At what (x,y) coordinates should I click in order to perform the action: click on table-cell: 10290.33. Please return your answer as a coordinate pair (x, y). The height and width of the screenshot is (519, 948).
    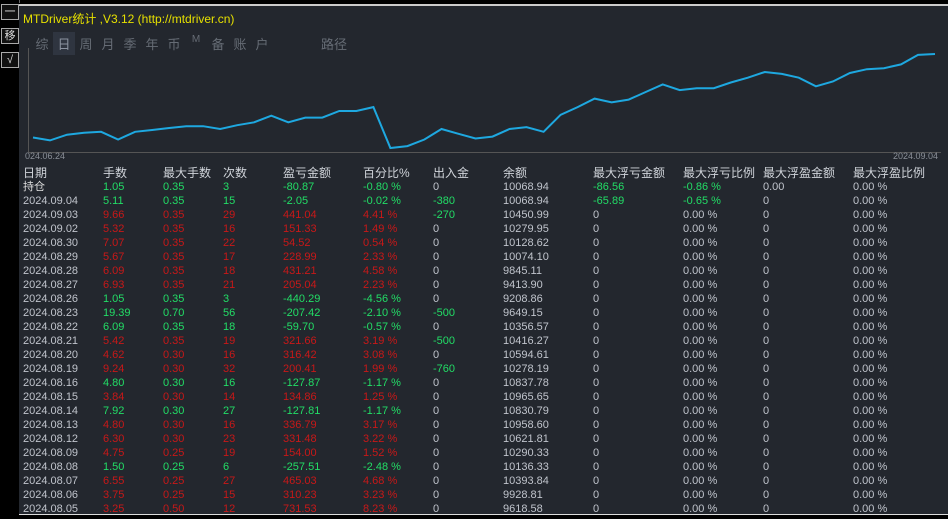
    Looking at the image, I should click on (526, 453).